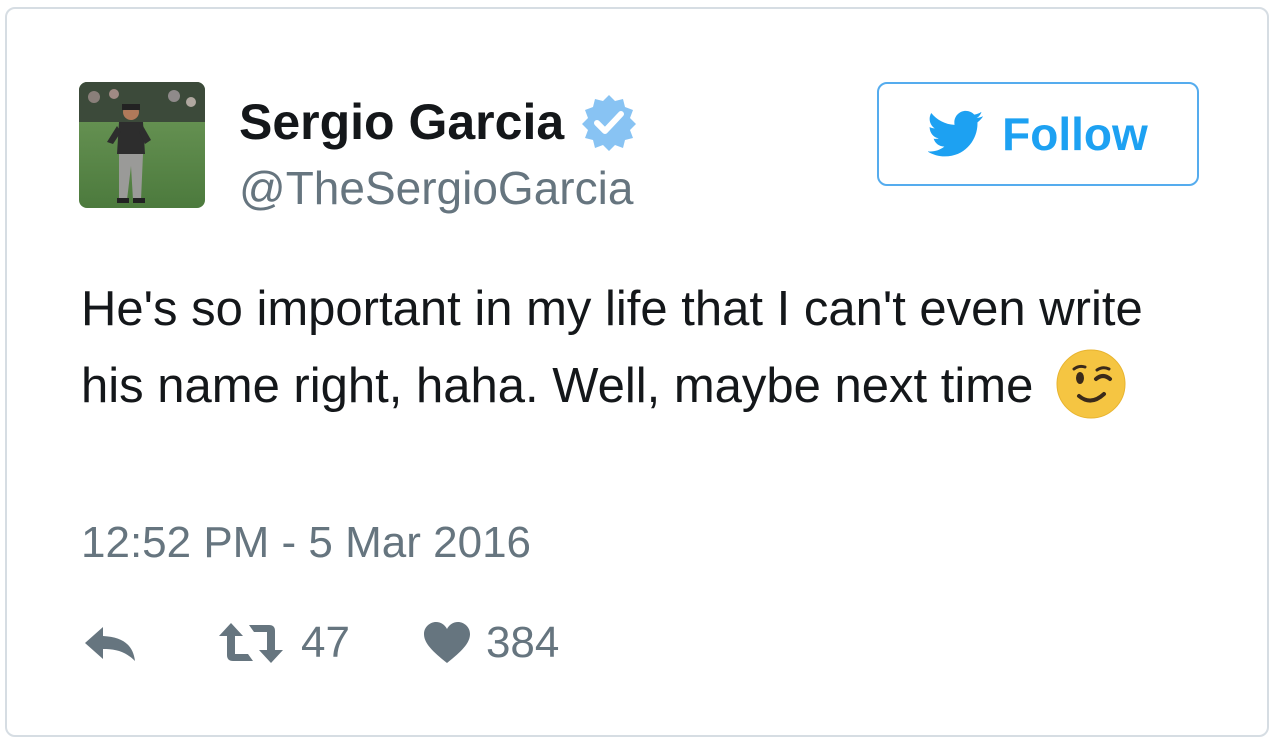  Describe the element at coordinates (306, 543) in the screenshot. I see `tweet-timestamp: 12:52 PM - 5 Mar 2016` at that location.